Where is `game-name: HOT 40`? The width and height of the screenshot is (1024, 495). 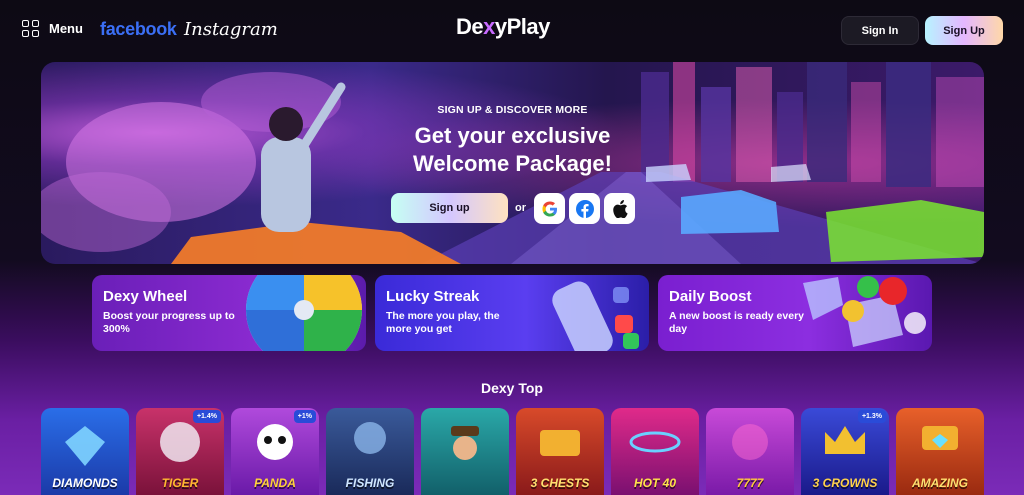 game-name: HOT 40 is located at coordinates (654, 483).